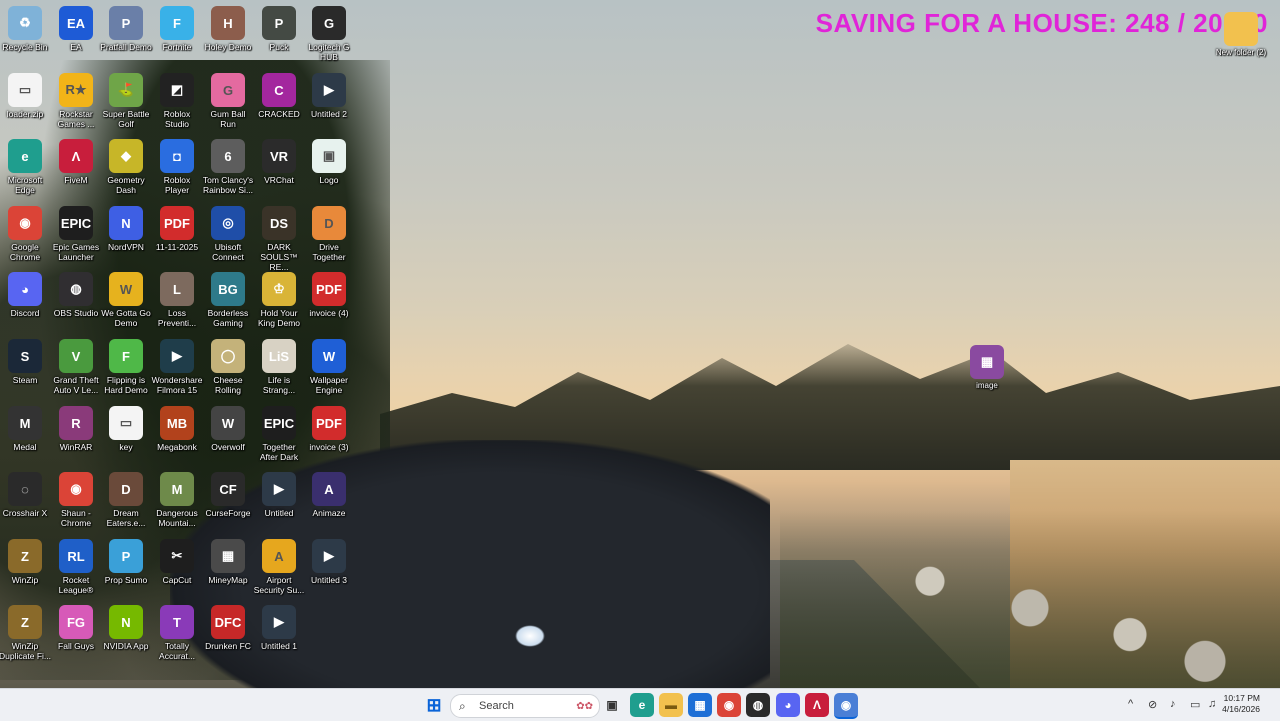  Describe the element at coordinates (177, 429) in the screenshot. I see `desktop-icon-megabonk: MB Megabonk` at that location.